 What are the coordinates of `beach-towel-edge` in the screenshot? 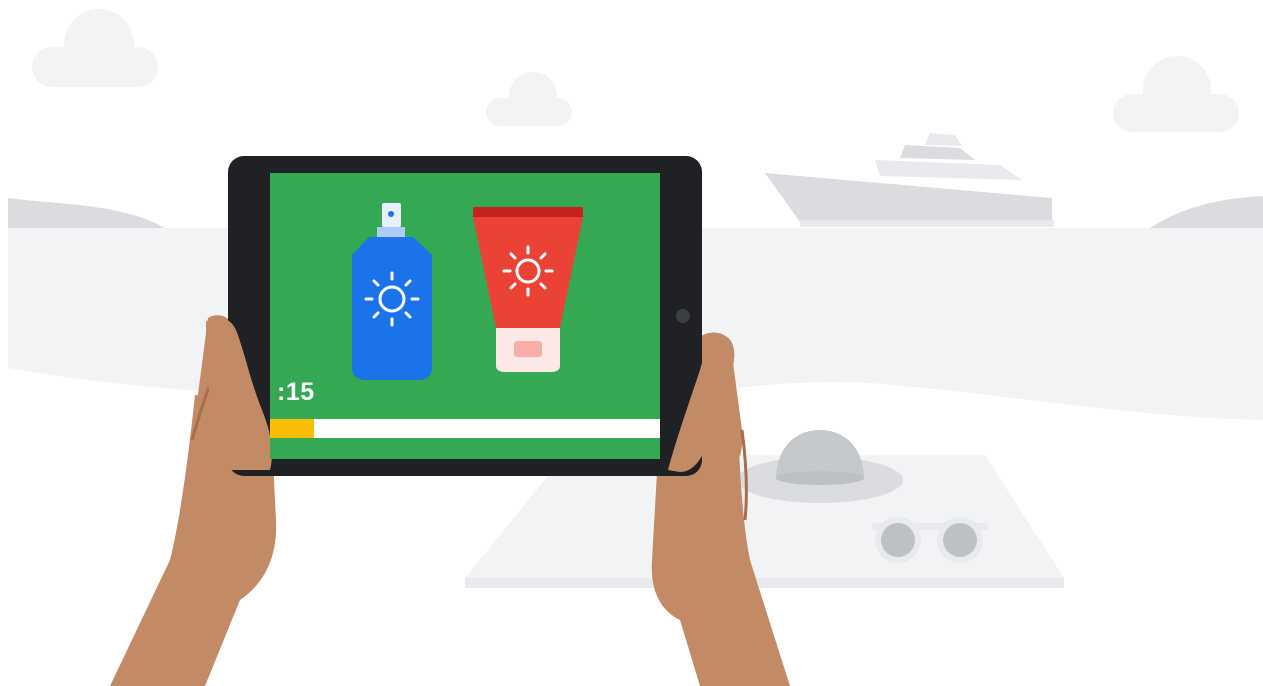 It's located at (764, 583).